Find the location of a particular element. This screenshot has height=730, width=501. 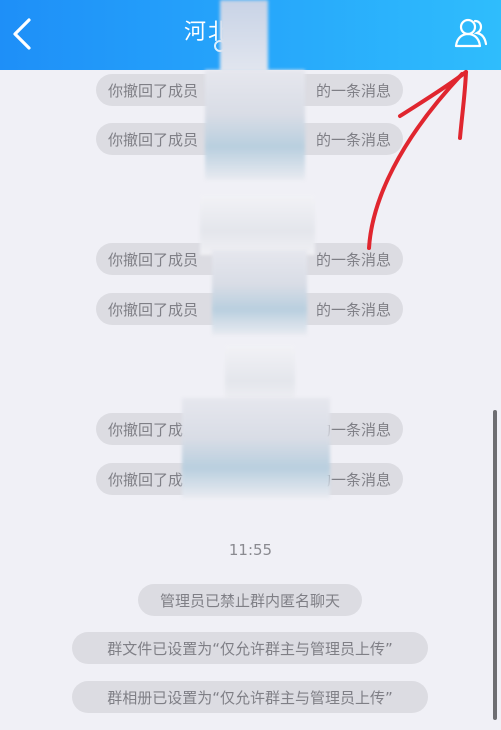

chevron-left-icon is located at coordinates (22, 34).